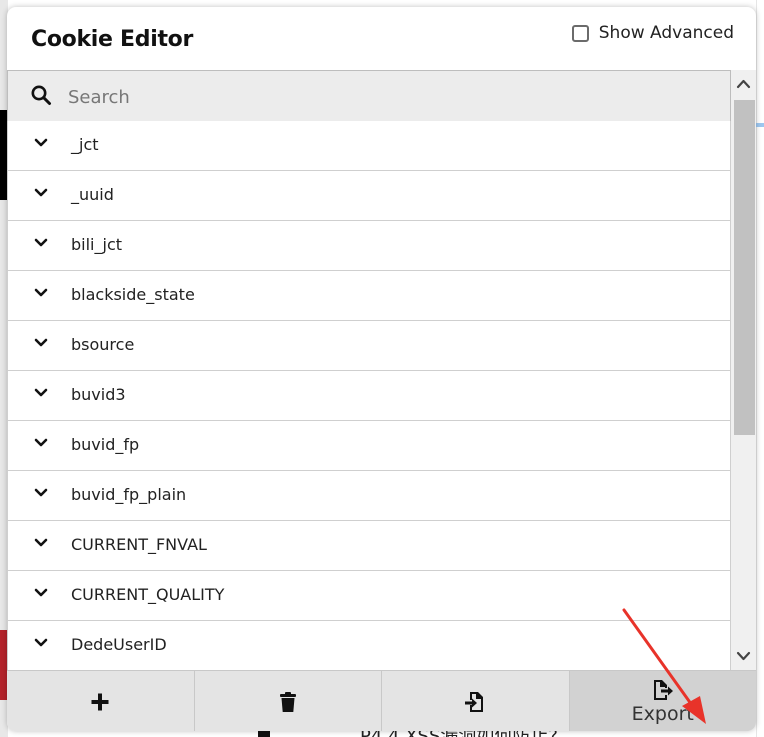  I want to click on search-bar, so click(369, 96).